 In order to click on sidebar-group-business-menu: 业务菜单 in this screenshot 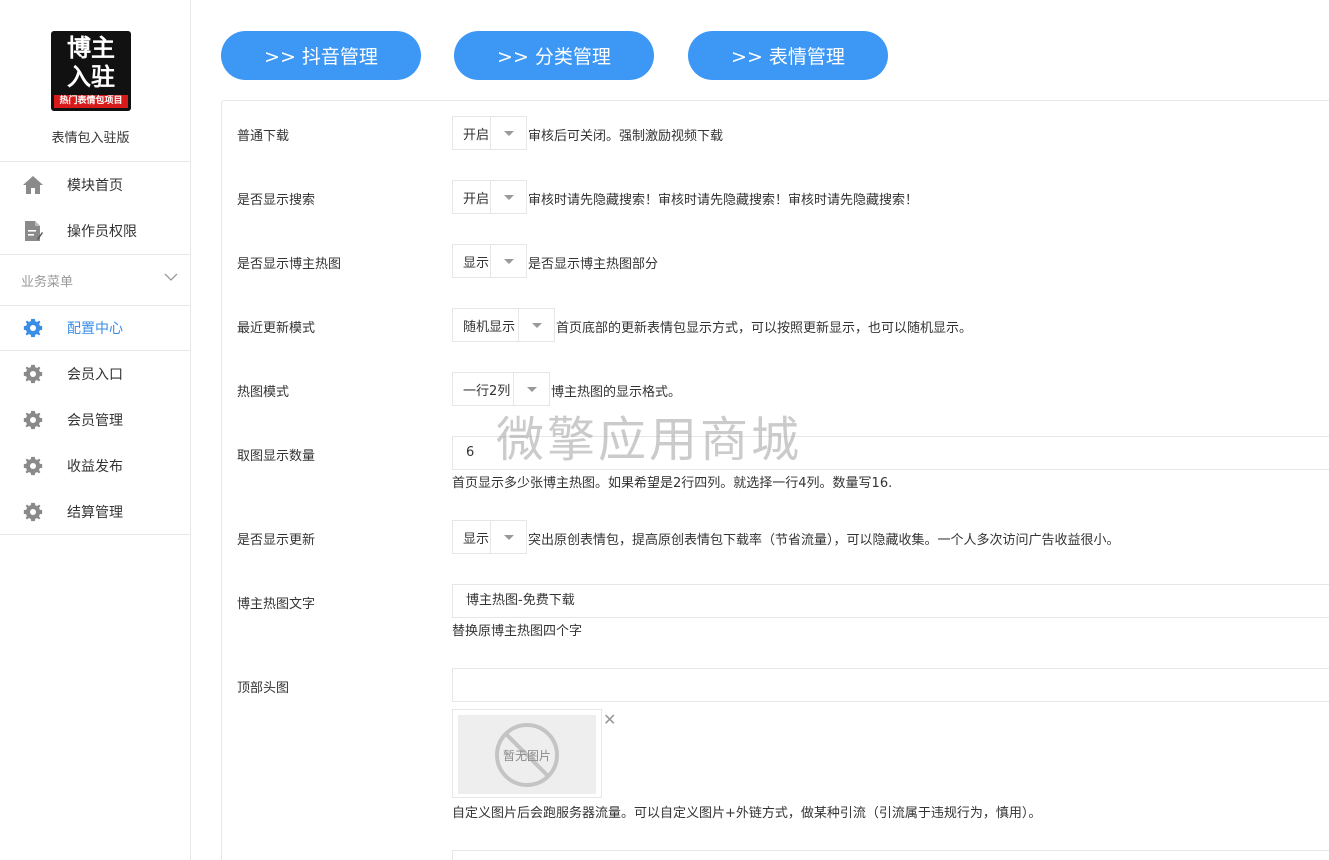, I will do `click(95, 280)`.